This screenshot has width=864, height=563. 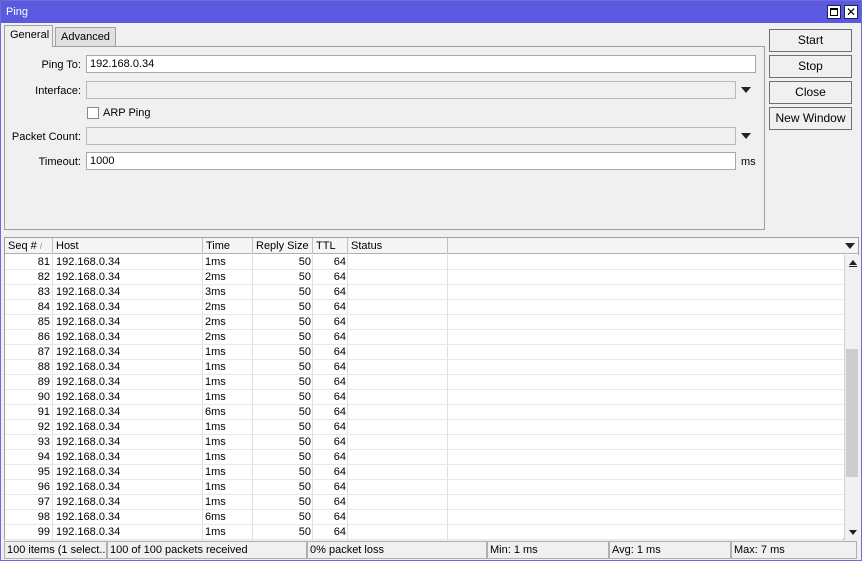 I want to click on table-row: 90 192.168.0.34 1ms 50 64, so click(x=424, y=397).